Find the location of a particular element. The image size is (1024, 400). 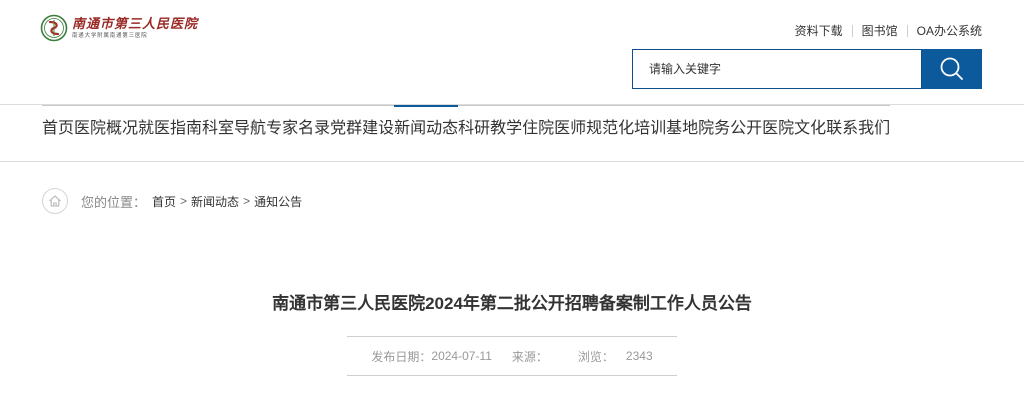

logo-text: 南通市第三人民医院 南通大学附属南通第三医院 is located at coordinates (135, 28).